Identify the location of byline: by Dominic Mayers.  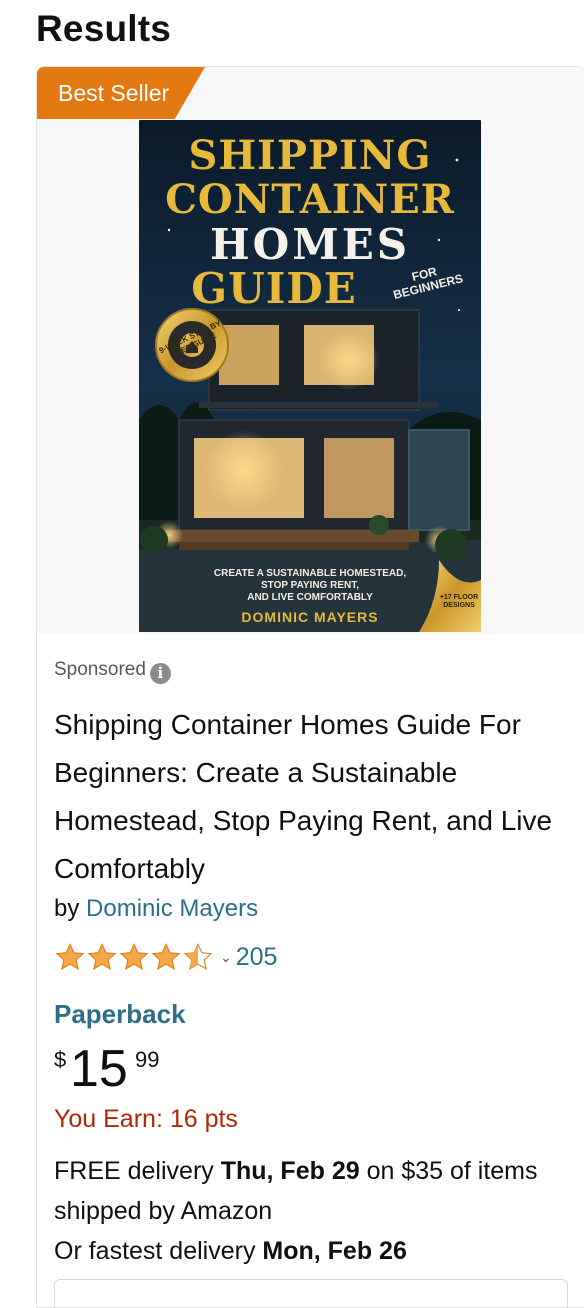
(156, 909).